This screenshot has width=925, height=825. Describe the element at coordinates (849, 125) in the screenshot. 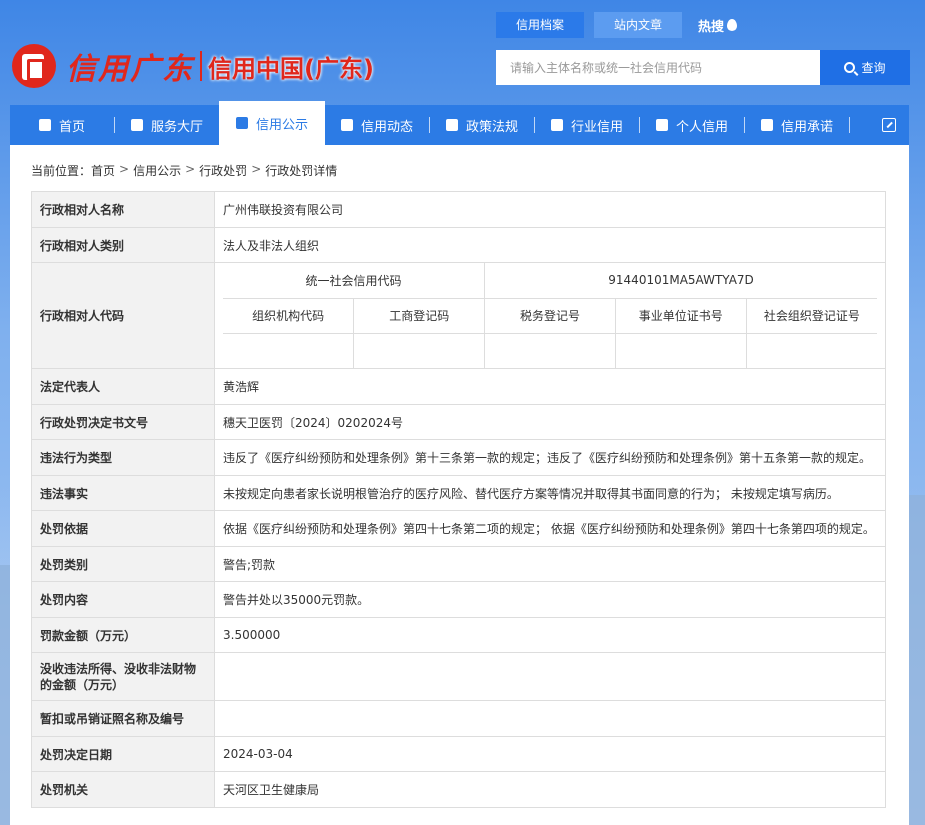

I see `nav-divider` at that location.